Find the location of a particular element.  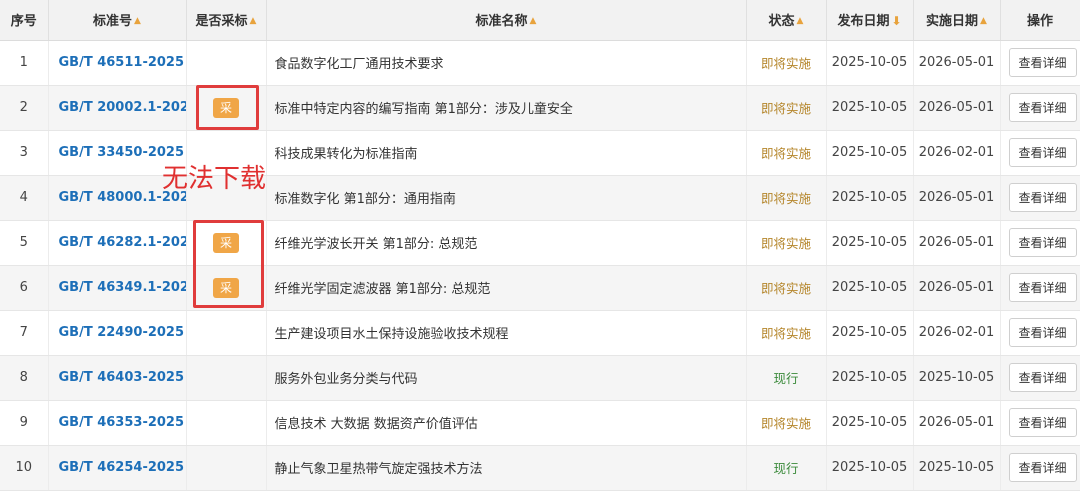

header-publish-date: 发布日期 ⬇ is located at coordinates (870, 20).